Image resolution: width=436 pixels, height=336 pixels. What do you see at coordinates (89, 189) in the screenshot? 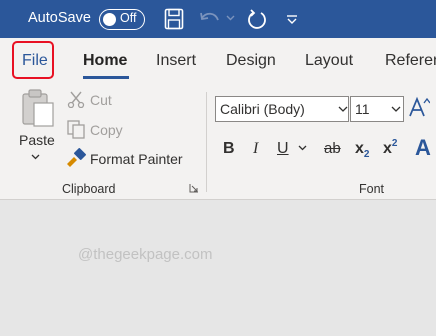
I see `clipboard-group-label: Clipboard` at bounding box center [89, 189].